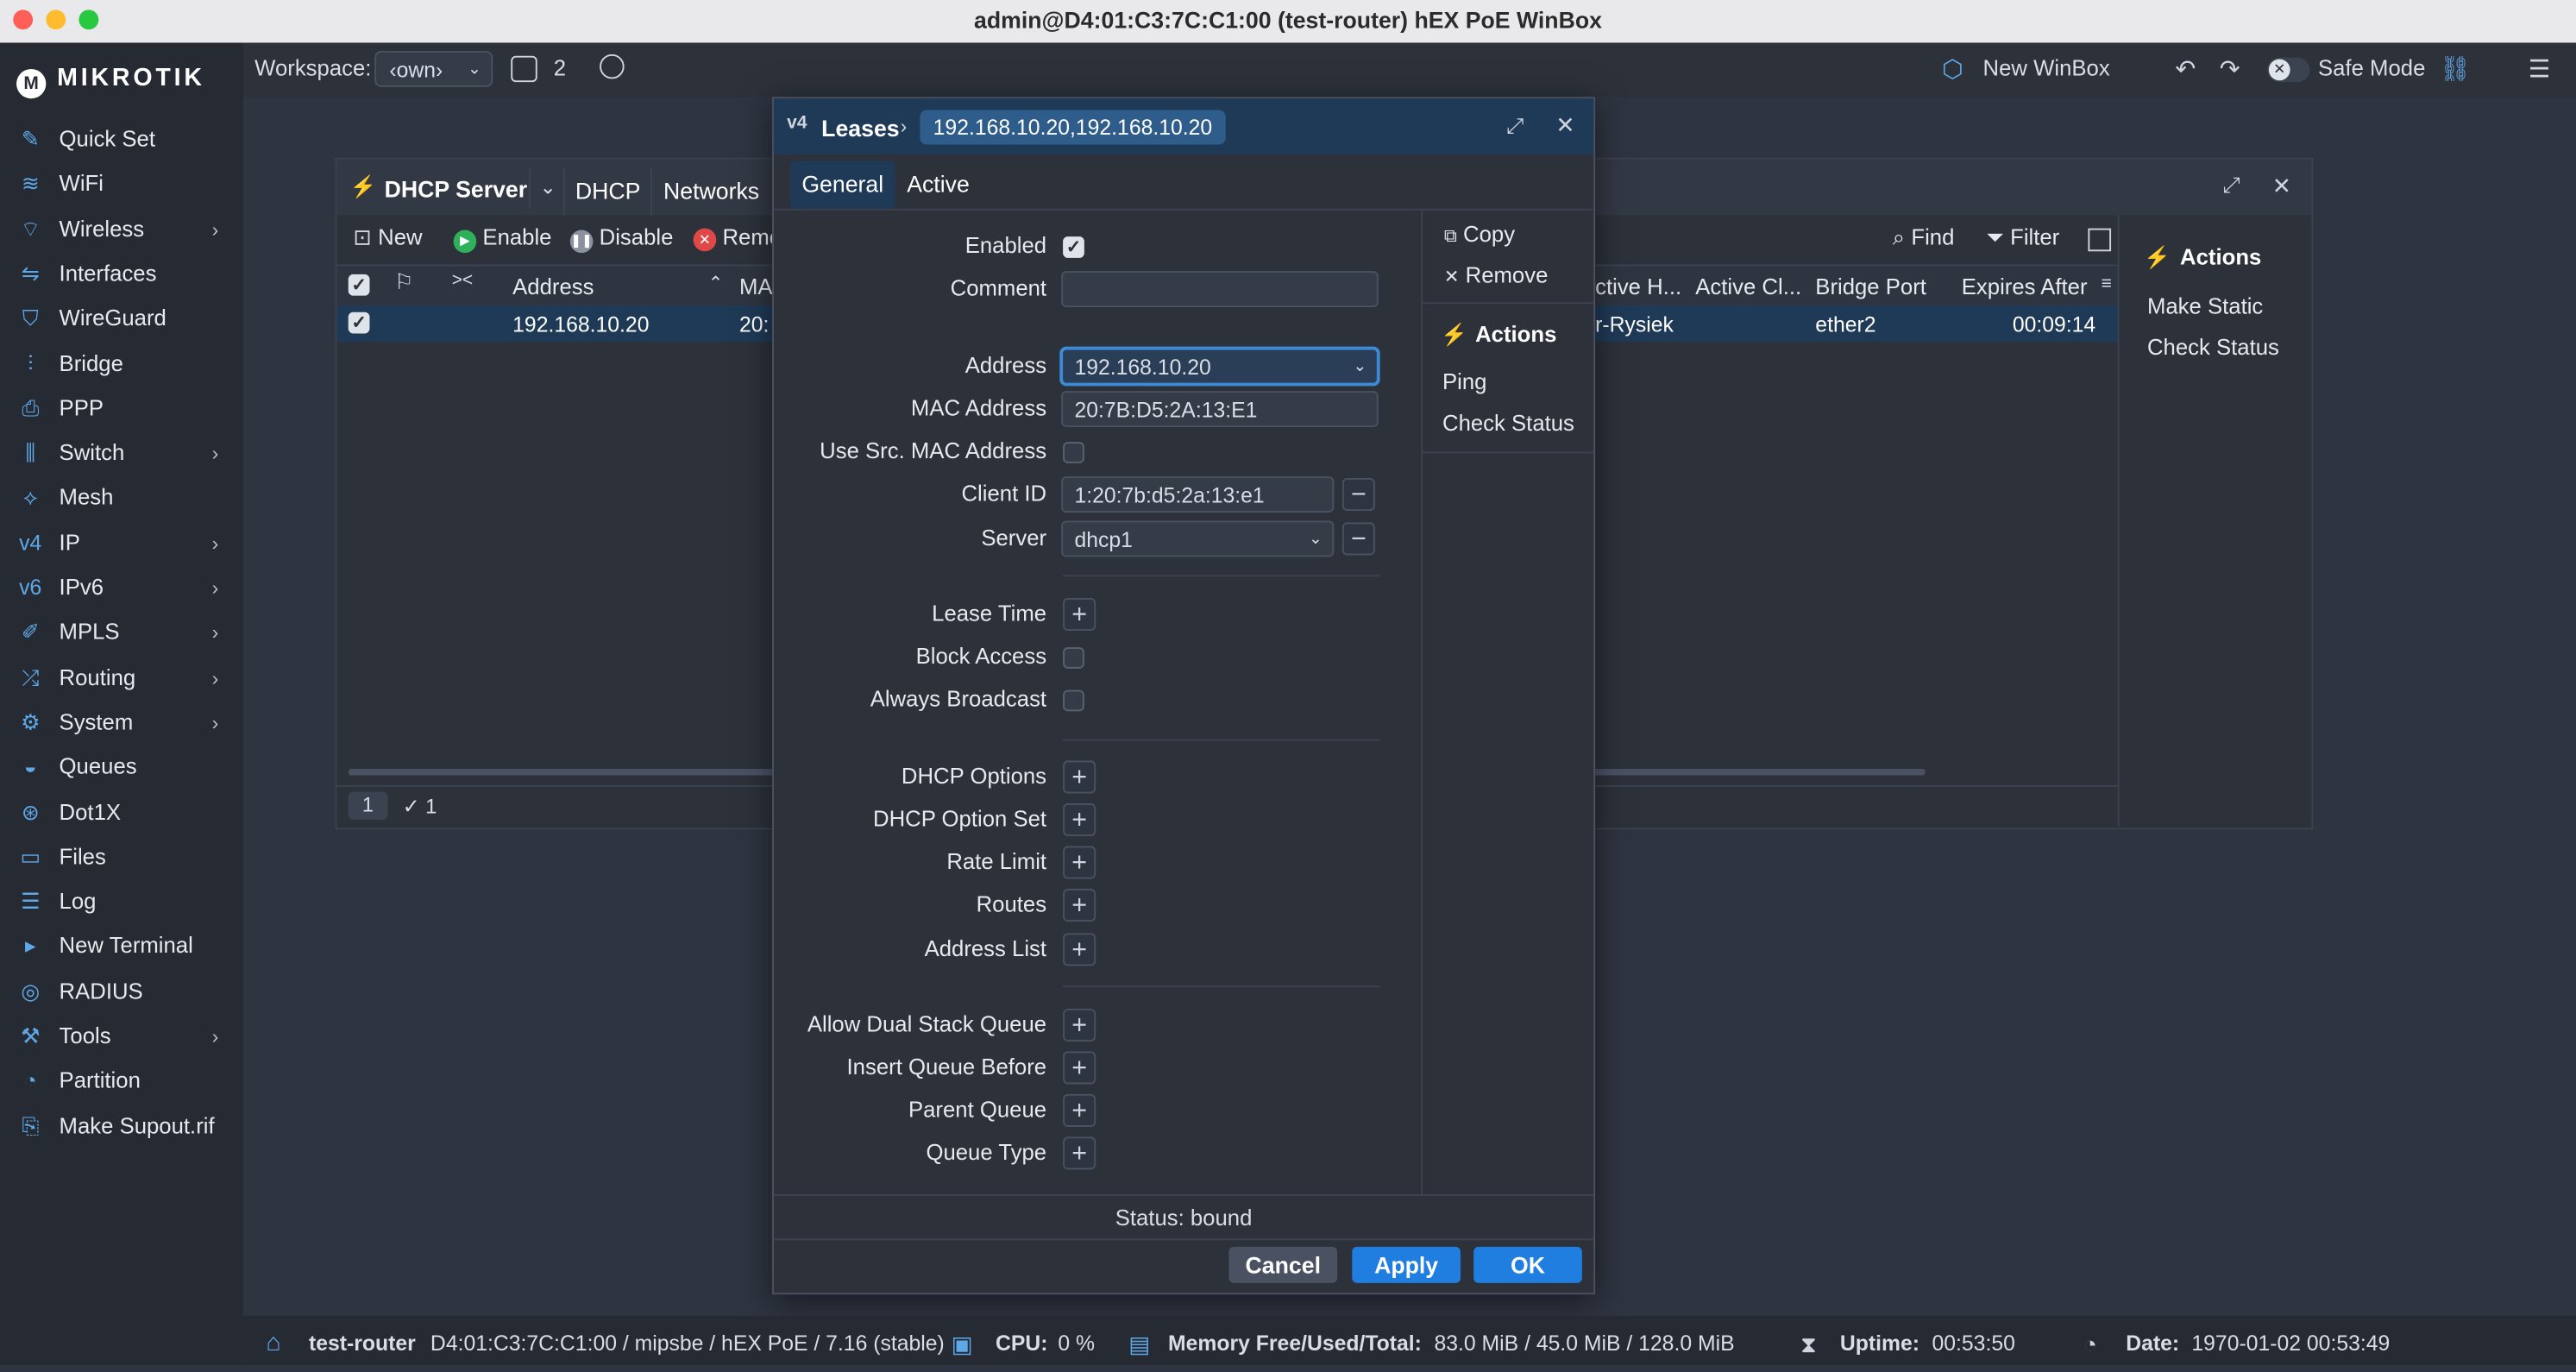  I want to click on queue-type-add-button: +, so click(1079, 1153).